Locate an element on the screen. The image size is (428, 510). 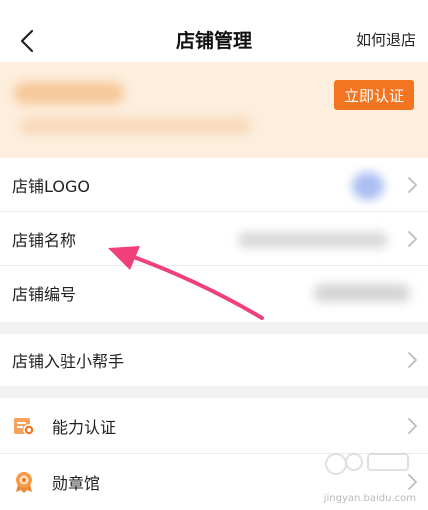
certify-now-button: 立即认证 is located at coordinates (374, 95).